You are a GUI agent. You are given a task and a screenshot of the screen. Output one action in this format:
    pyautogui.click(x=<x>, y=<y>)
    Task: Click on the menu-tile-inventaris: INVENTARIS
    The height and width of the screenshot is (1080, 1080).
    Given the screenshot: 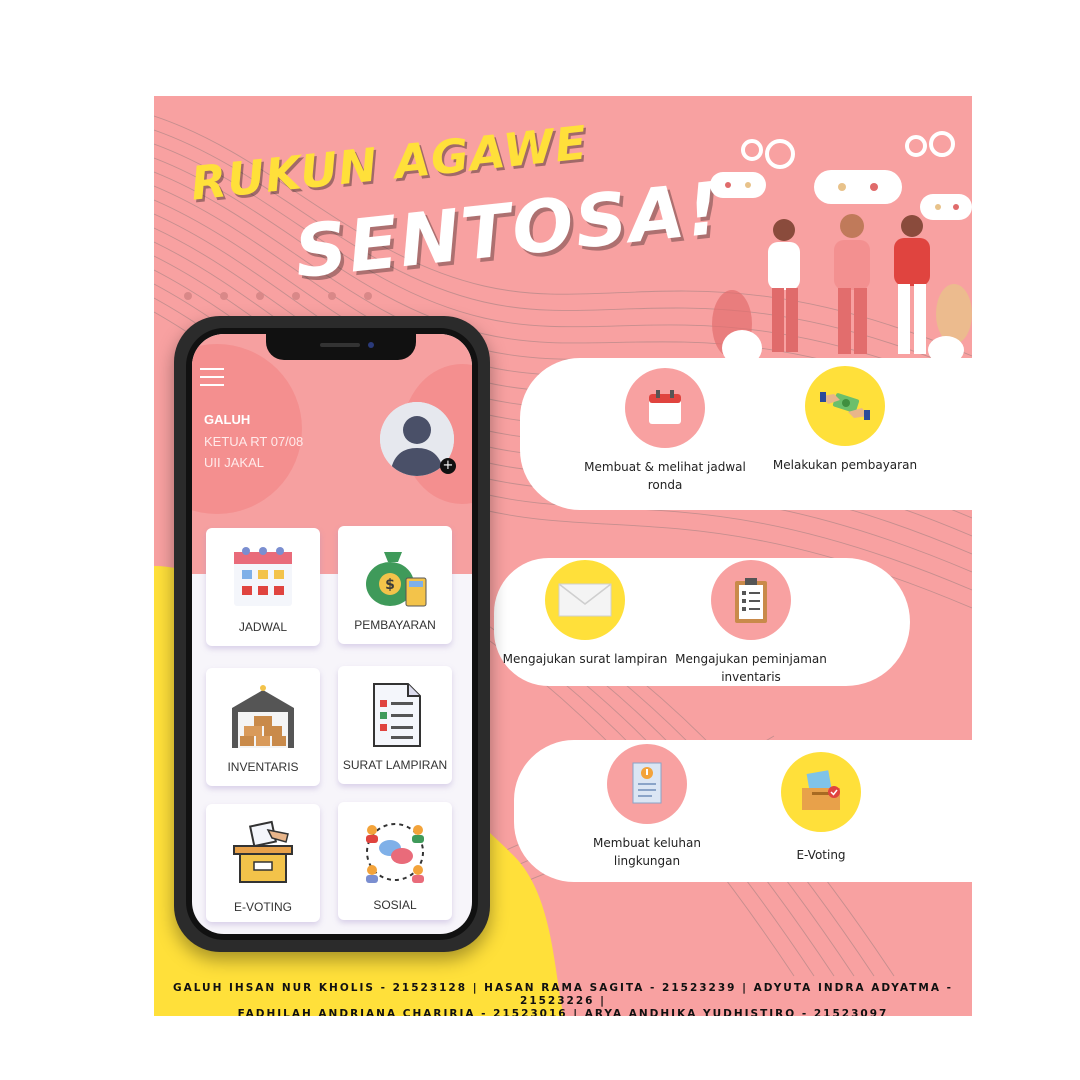 What is the action you would take?
    pyautogui.click(x=263, y=727)
    